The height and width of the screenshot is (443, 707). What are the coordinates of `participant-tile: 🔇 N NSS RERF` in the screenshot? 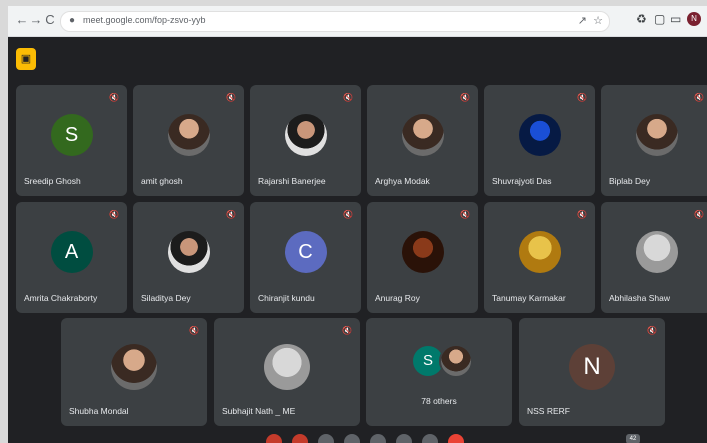 It's located at (592, 372).